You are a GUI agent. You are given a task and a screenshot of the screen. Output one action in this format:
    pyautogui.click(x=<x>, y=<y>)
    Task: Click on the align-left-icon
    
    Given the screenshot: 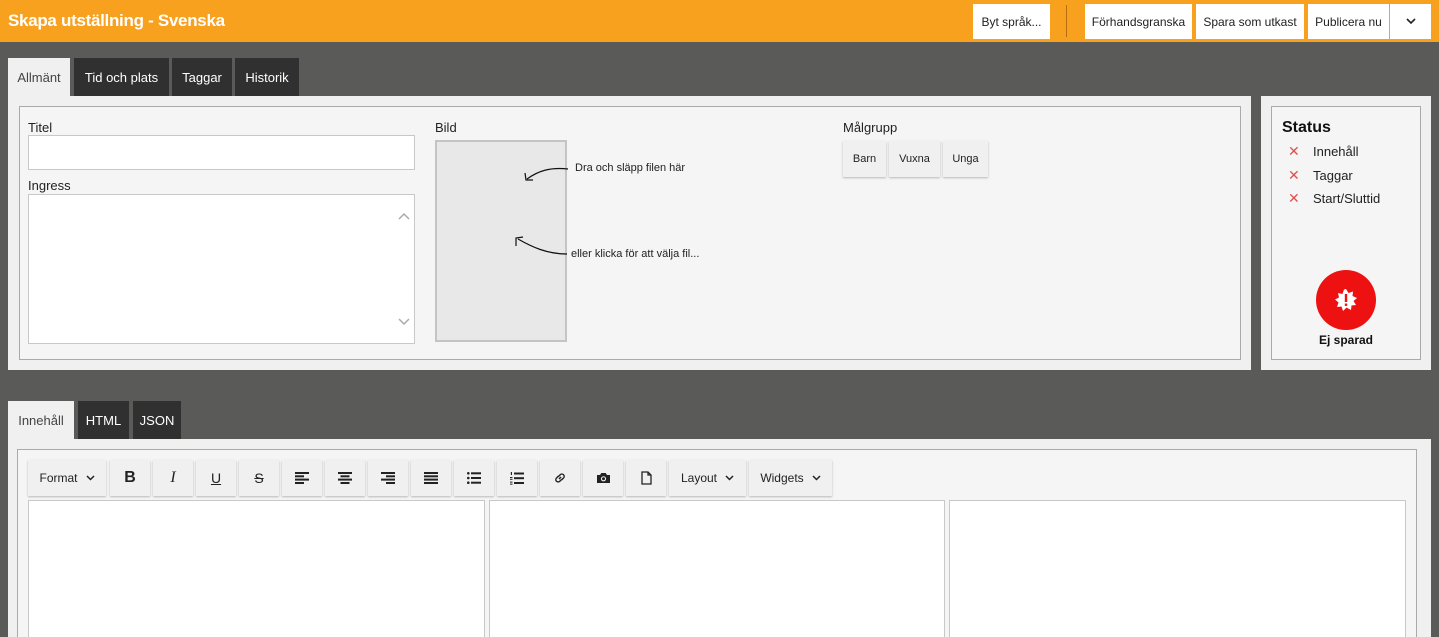 What is the action you would take?
    pyautogui.click(x=302, y=478)
    